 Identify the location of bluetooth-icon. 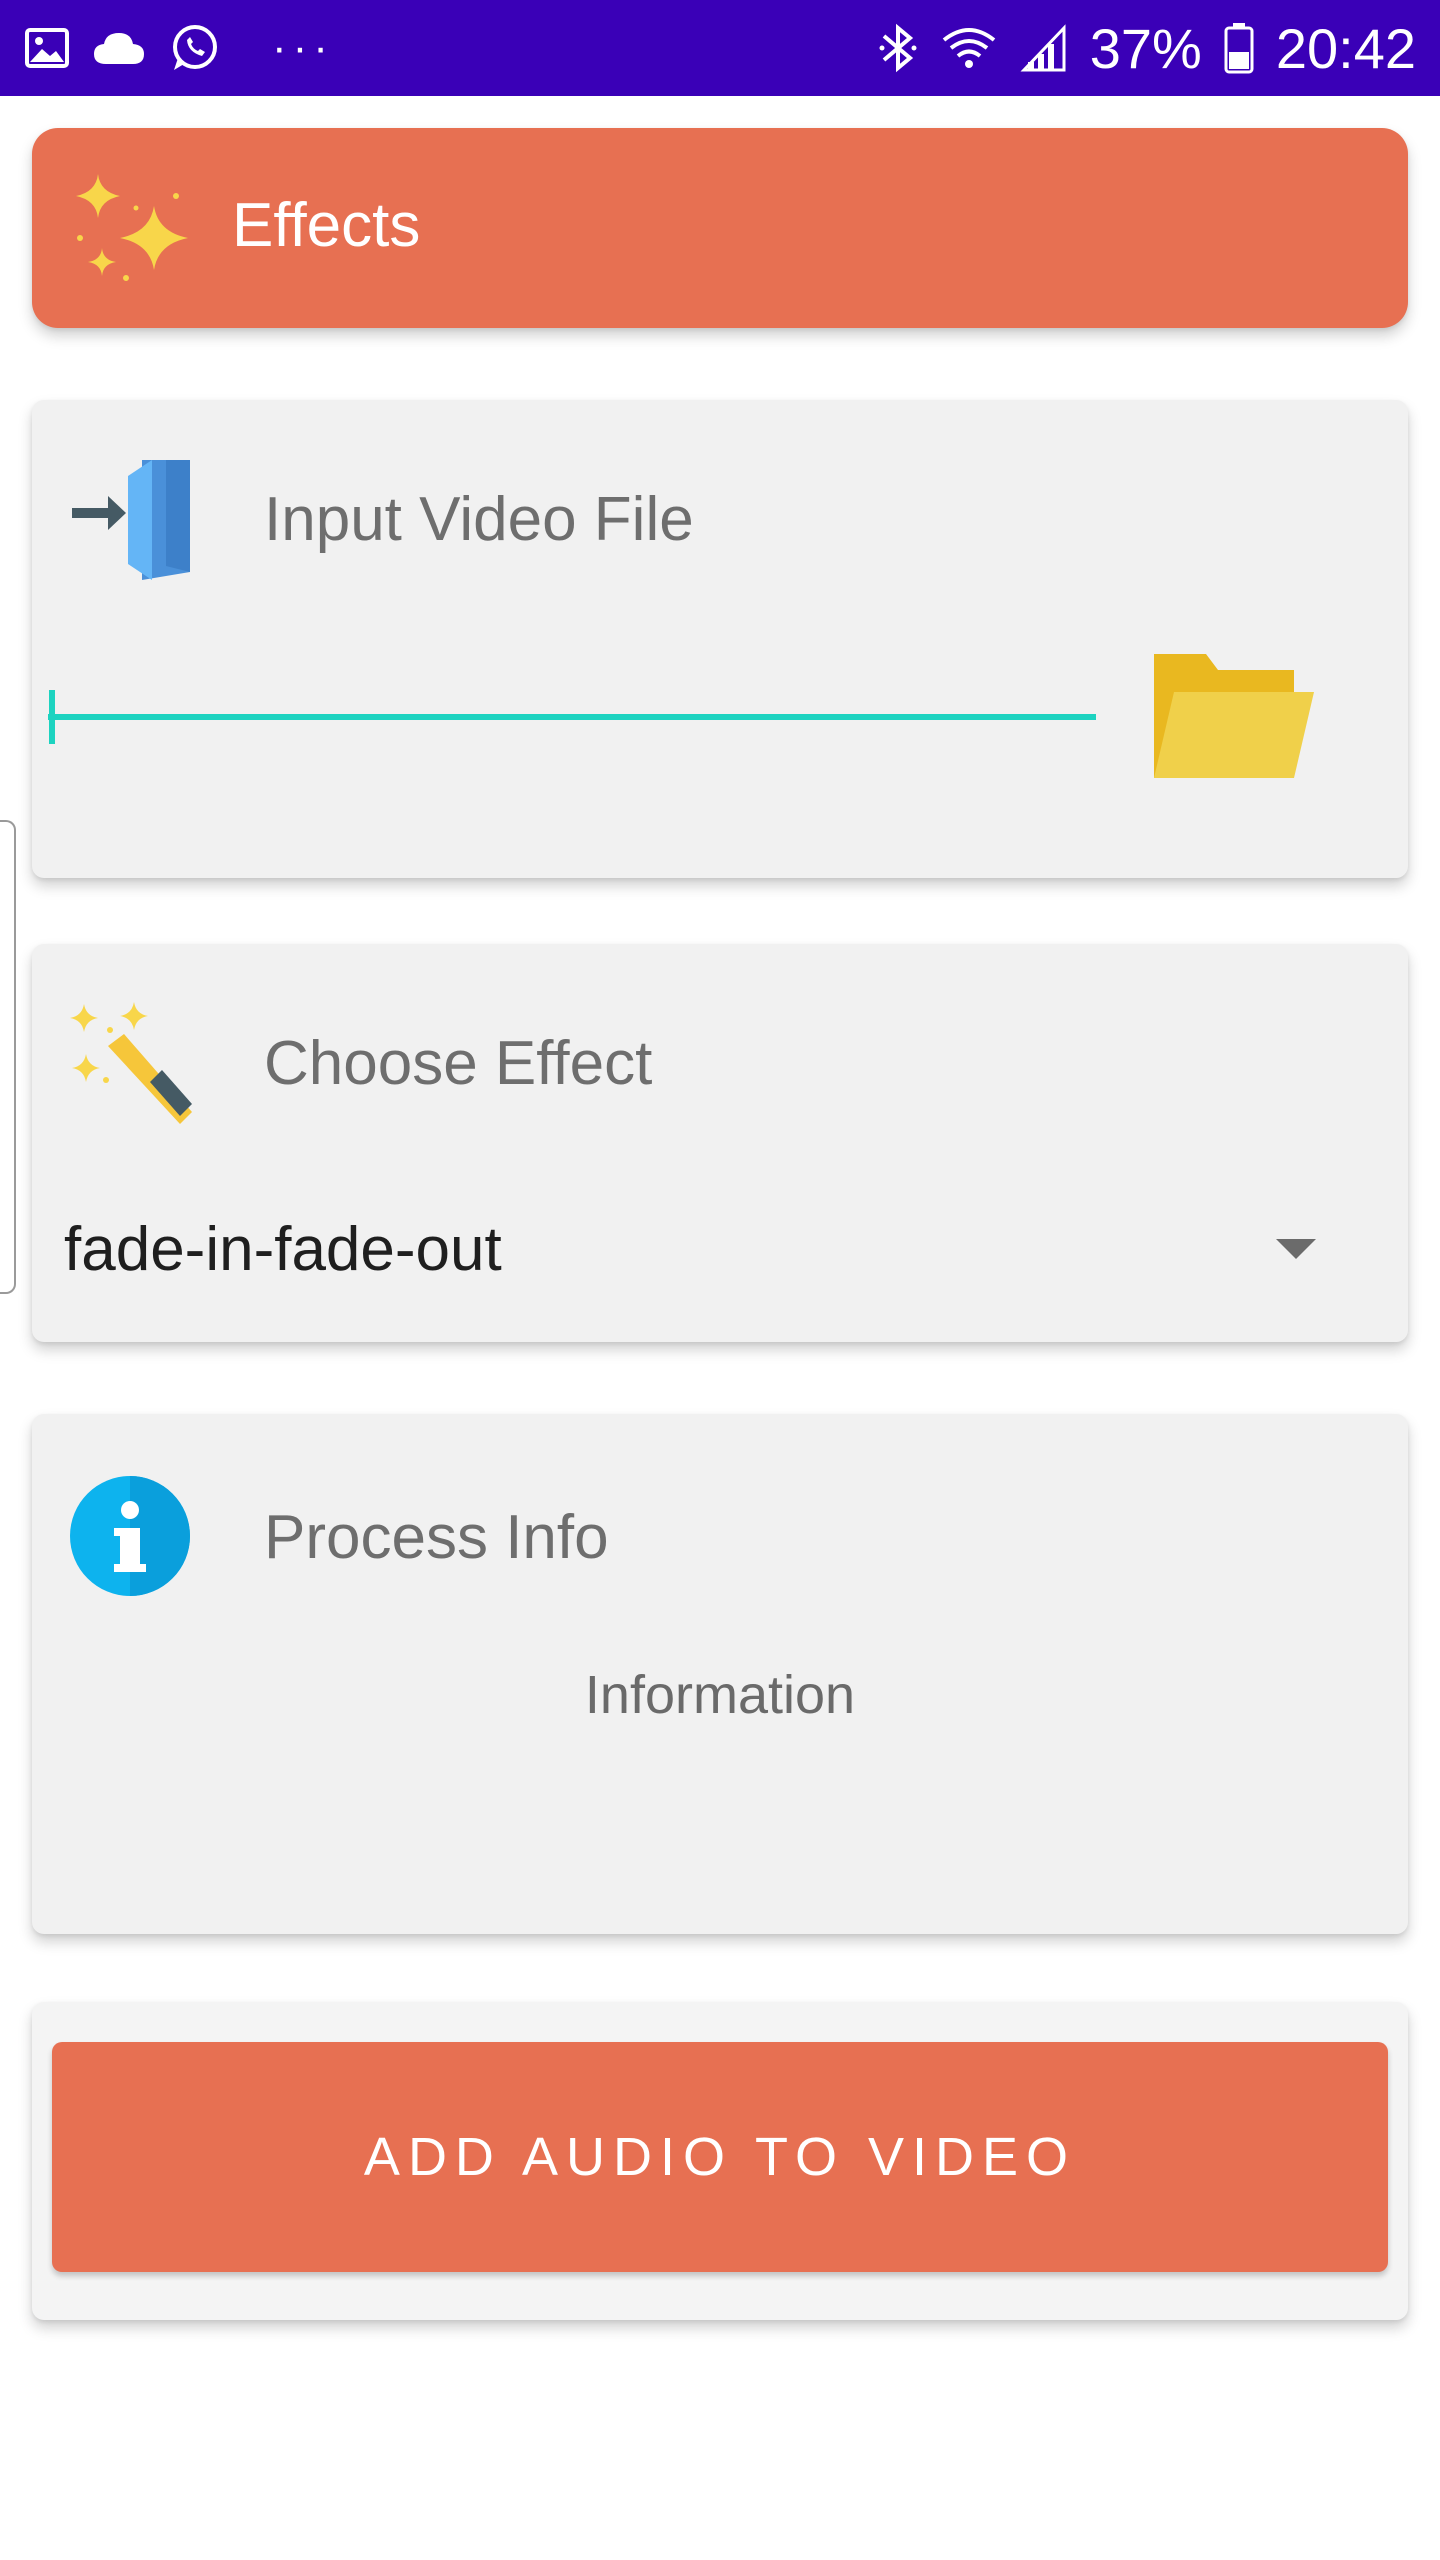
(898, 48).